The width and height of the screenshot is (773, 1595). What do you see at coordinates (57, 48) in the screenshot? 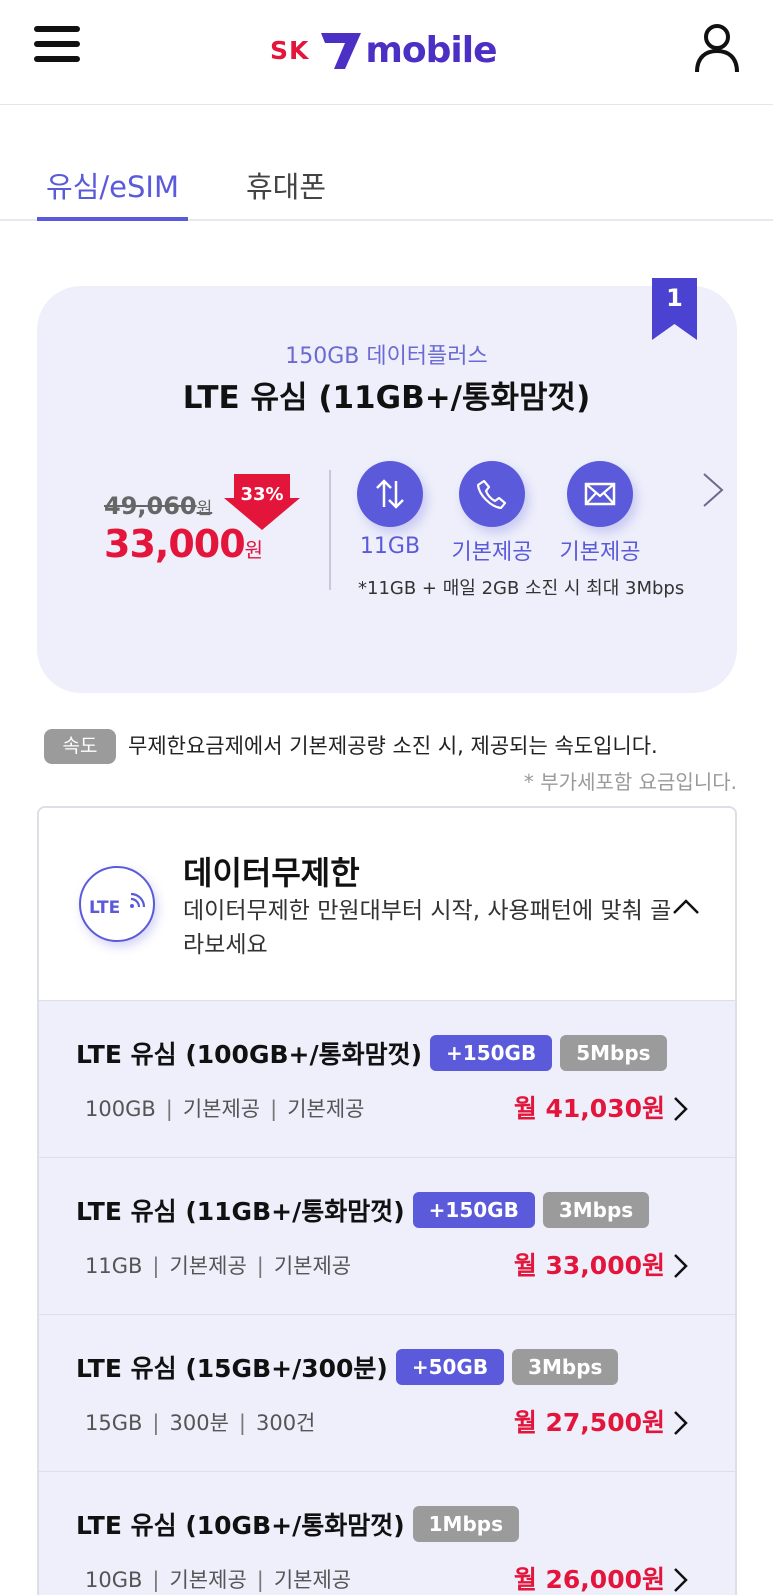
I see `menu-icon` at bounding box center [57, 48].